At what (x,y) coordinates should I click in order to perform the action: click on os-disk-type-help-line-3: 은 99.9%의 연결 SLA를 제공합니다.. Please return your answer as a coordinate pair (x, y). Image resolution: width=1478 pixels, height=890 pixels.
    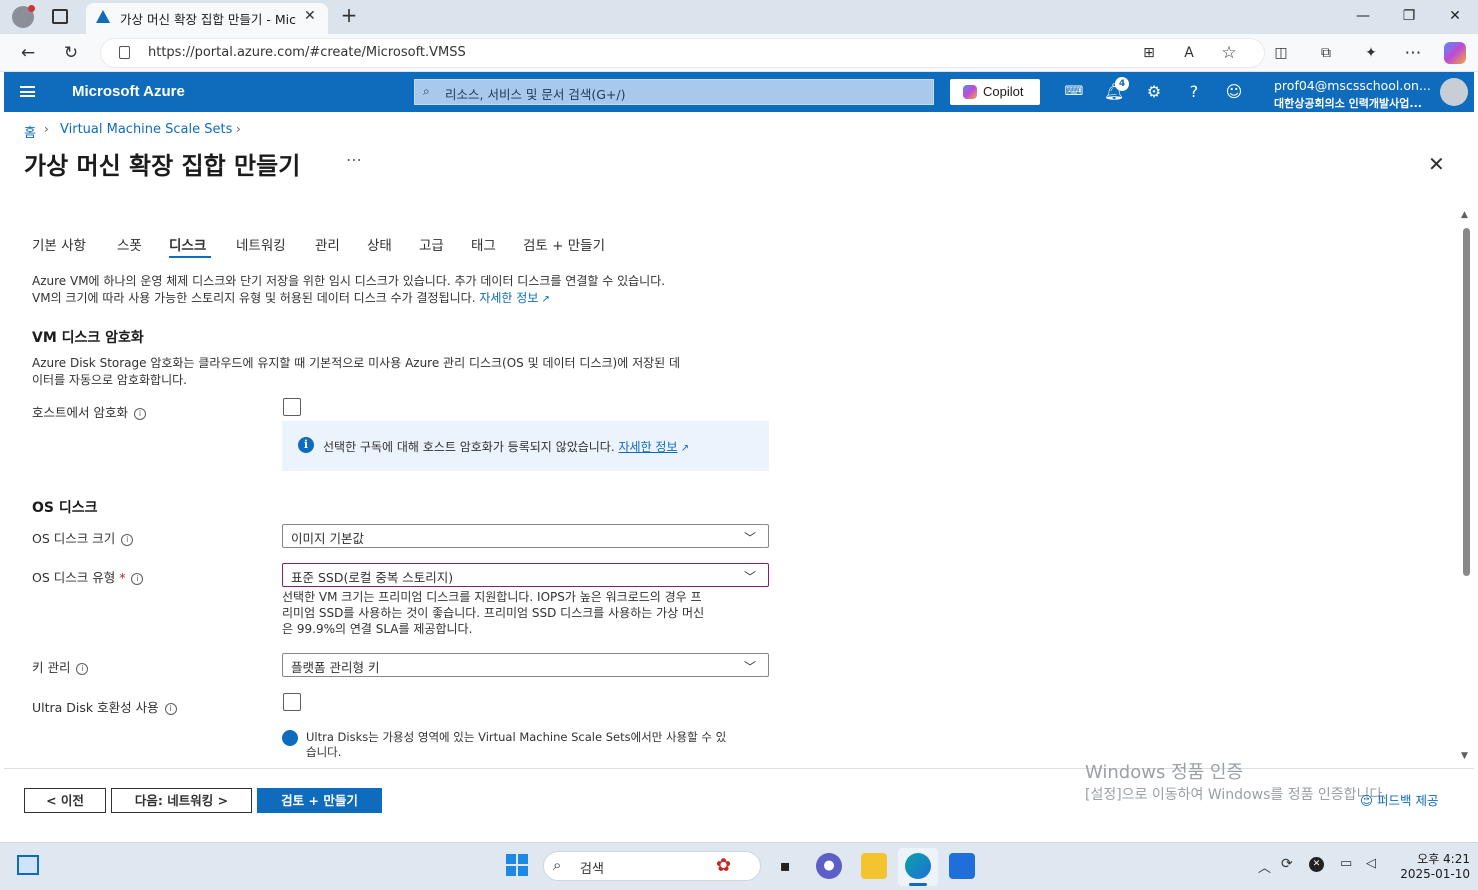
    Looking at the image, I should click on (377, 629).